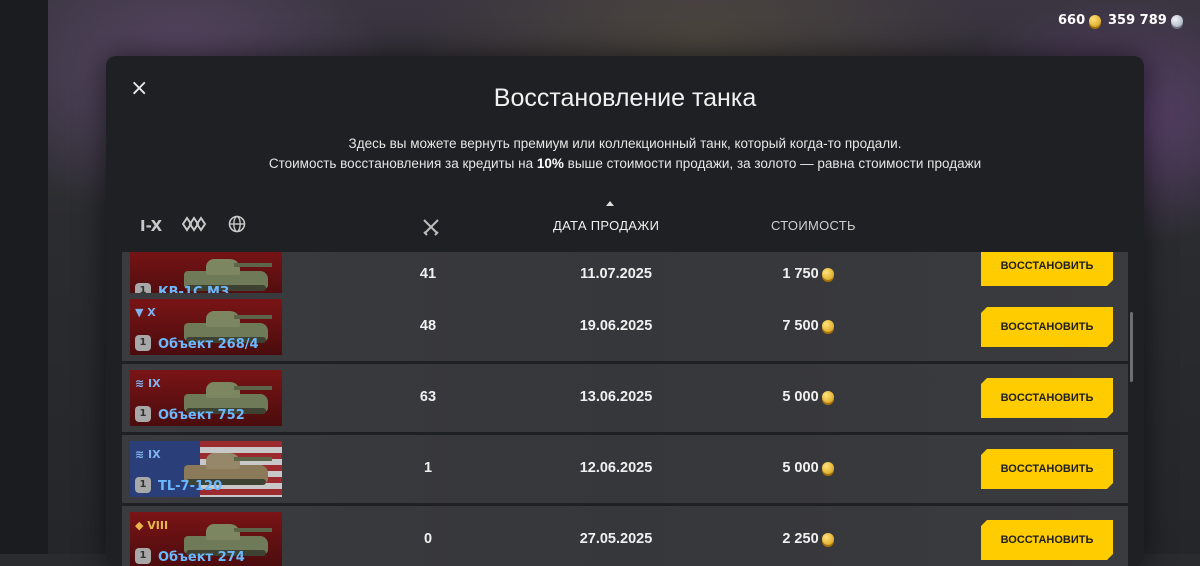 This screenshot has width=1200, height=566. I want to click on tank-name: TL-7-120, so click(190, 486).